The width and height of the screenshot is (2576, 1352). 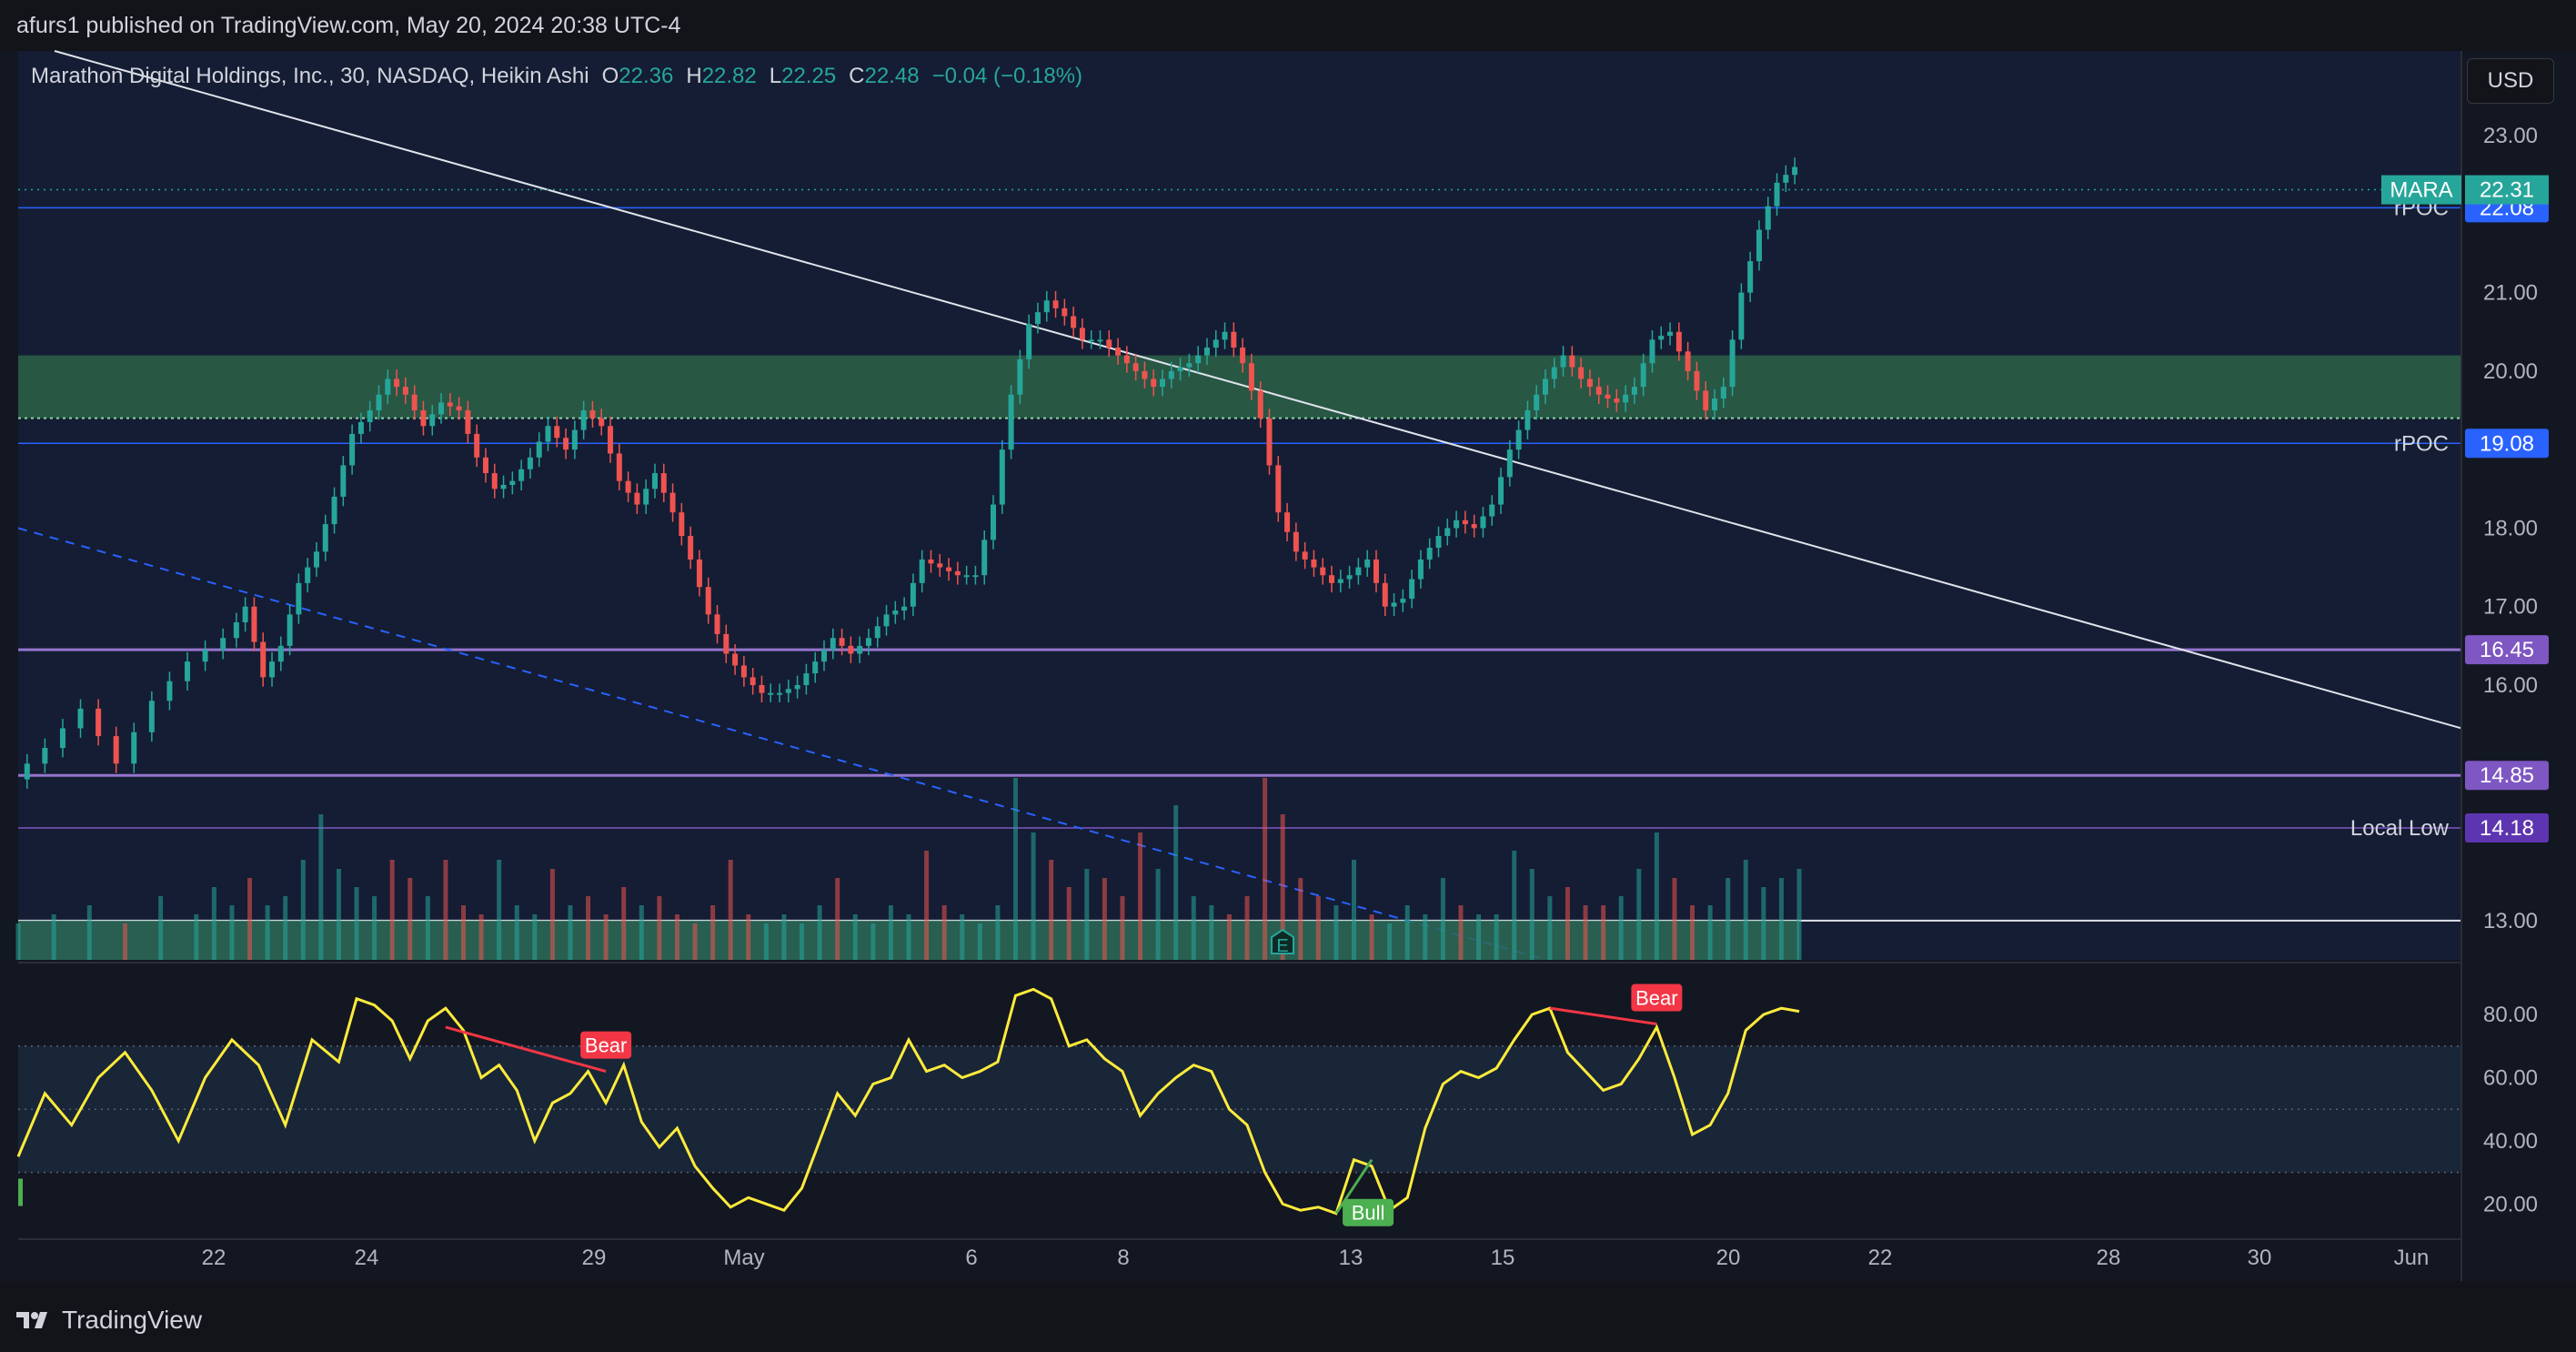 What do you see at coordinates (2510, 1204) in the screenshot?
I see `rsi-tick-label: 20.00` at bounding box center [2510, 1204].